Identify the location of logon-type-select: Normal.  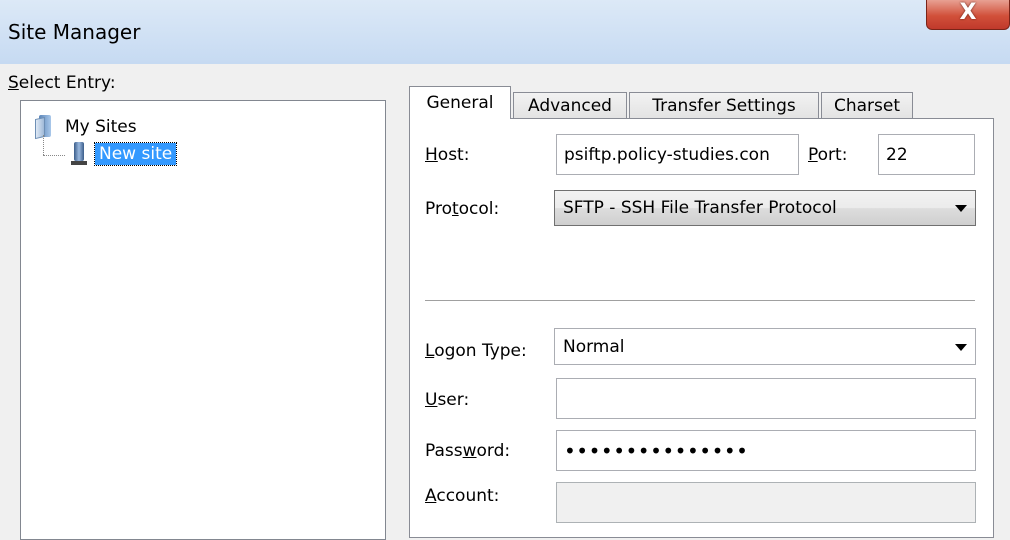
(765, 346).